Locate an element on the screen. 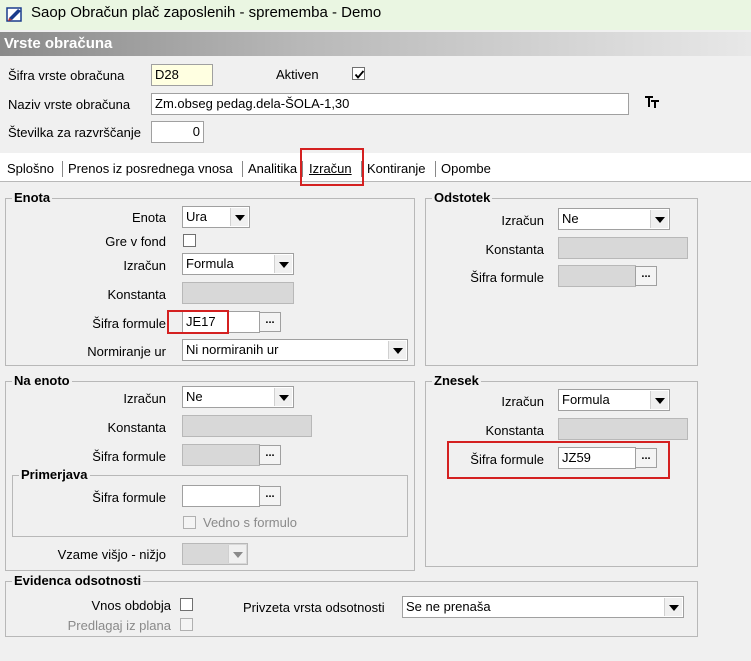  tab-splosno: Splošno is located at coordinates (30, 168).